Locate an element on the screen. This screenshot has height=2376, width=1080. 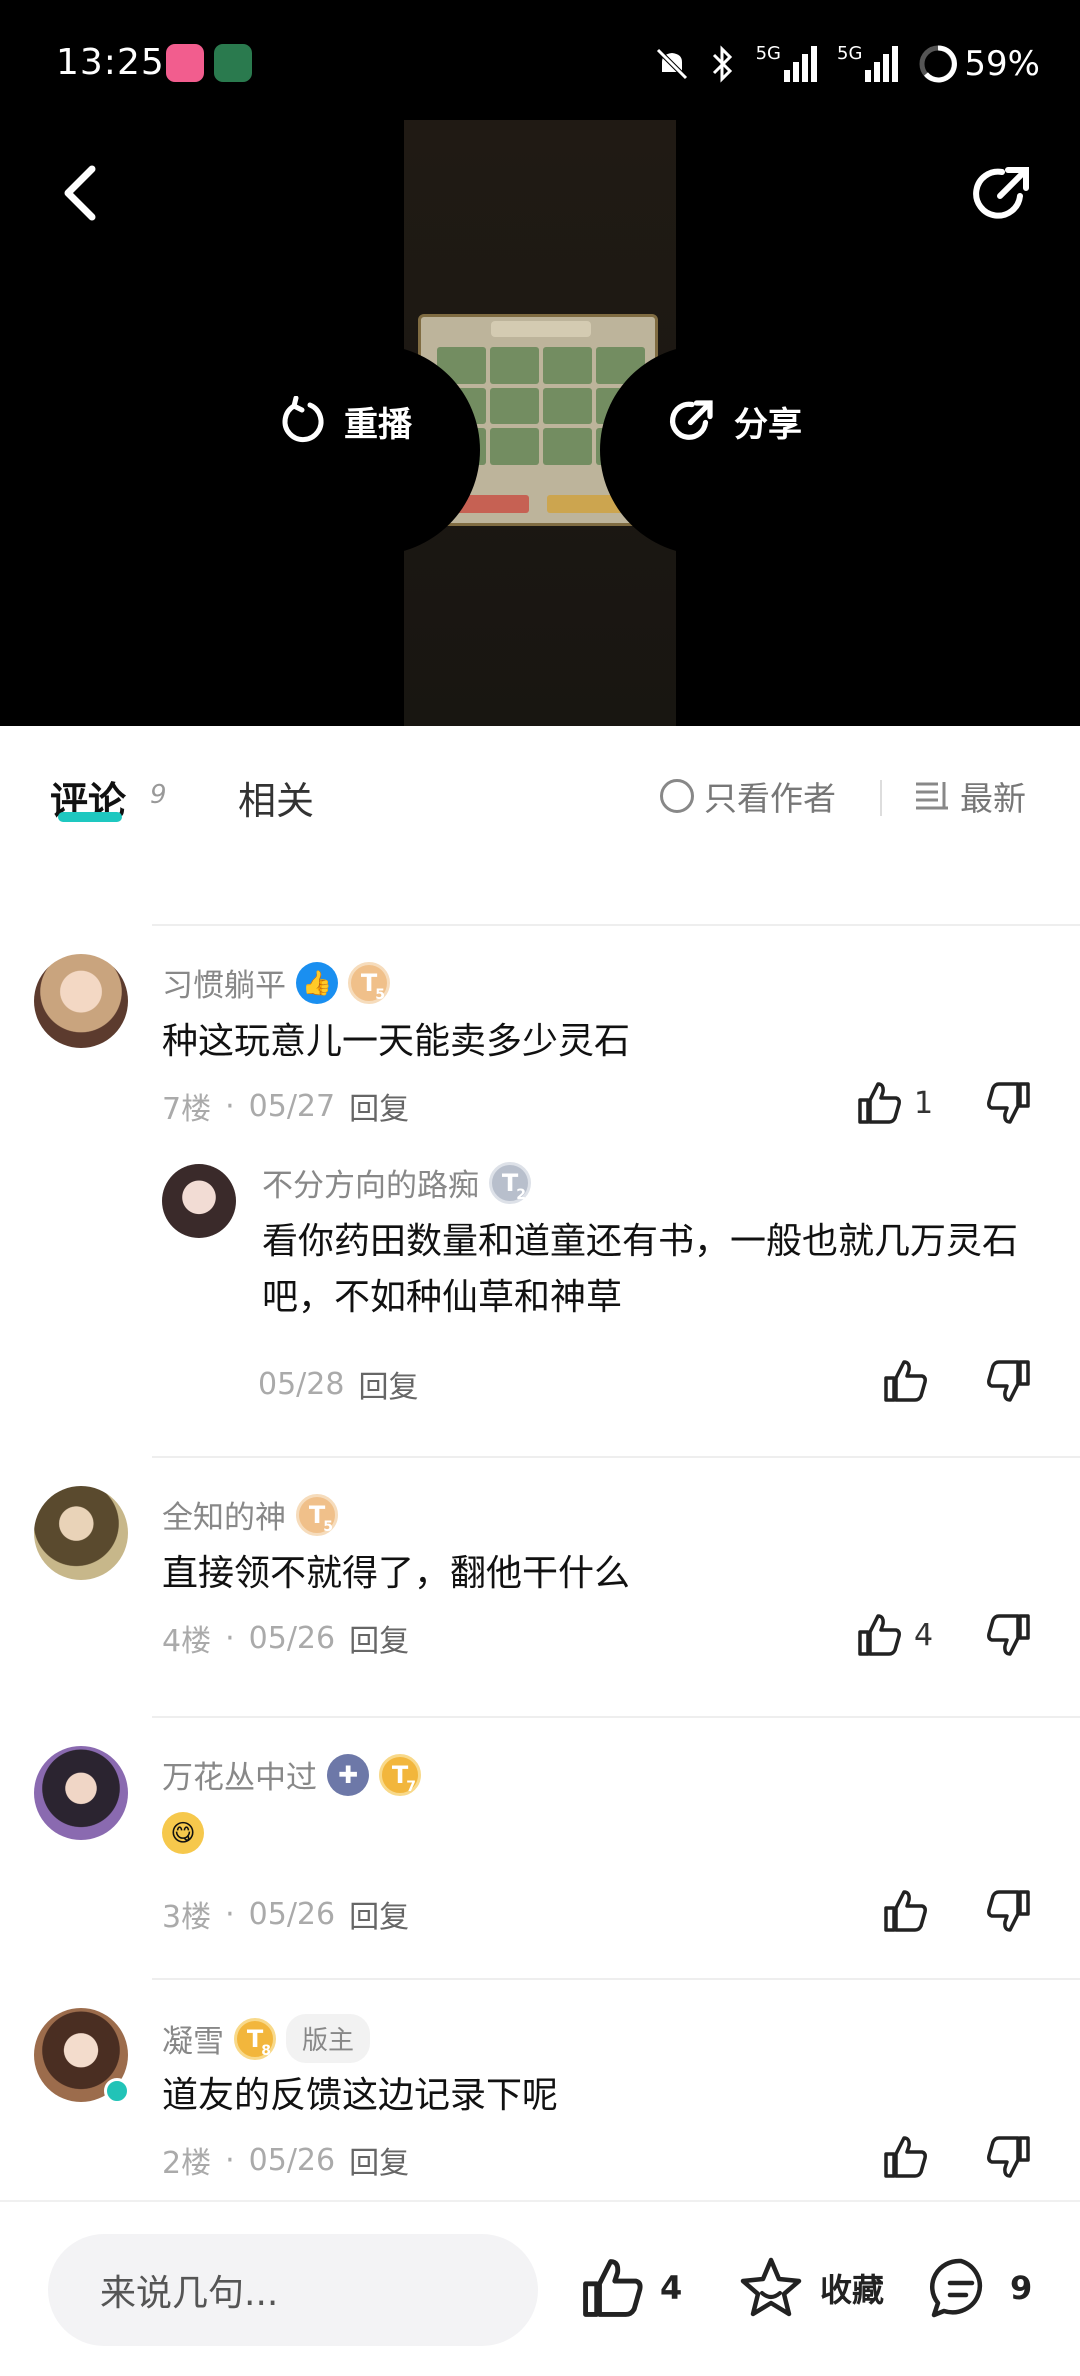
share-button: 分享 is located at coordinates (735, 421).